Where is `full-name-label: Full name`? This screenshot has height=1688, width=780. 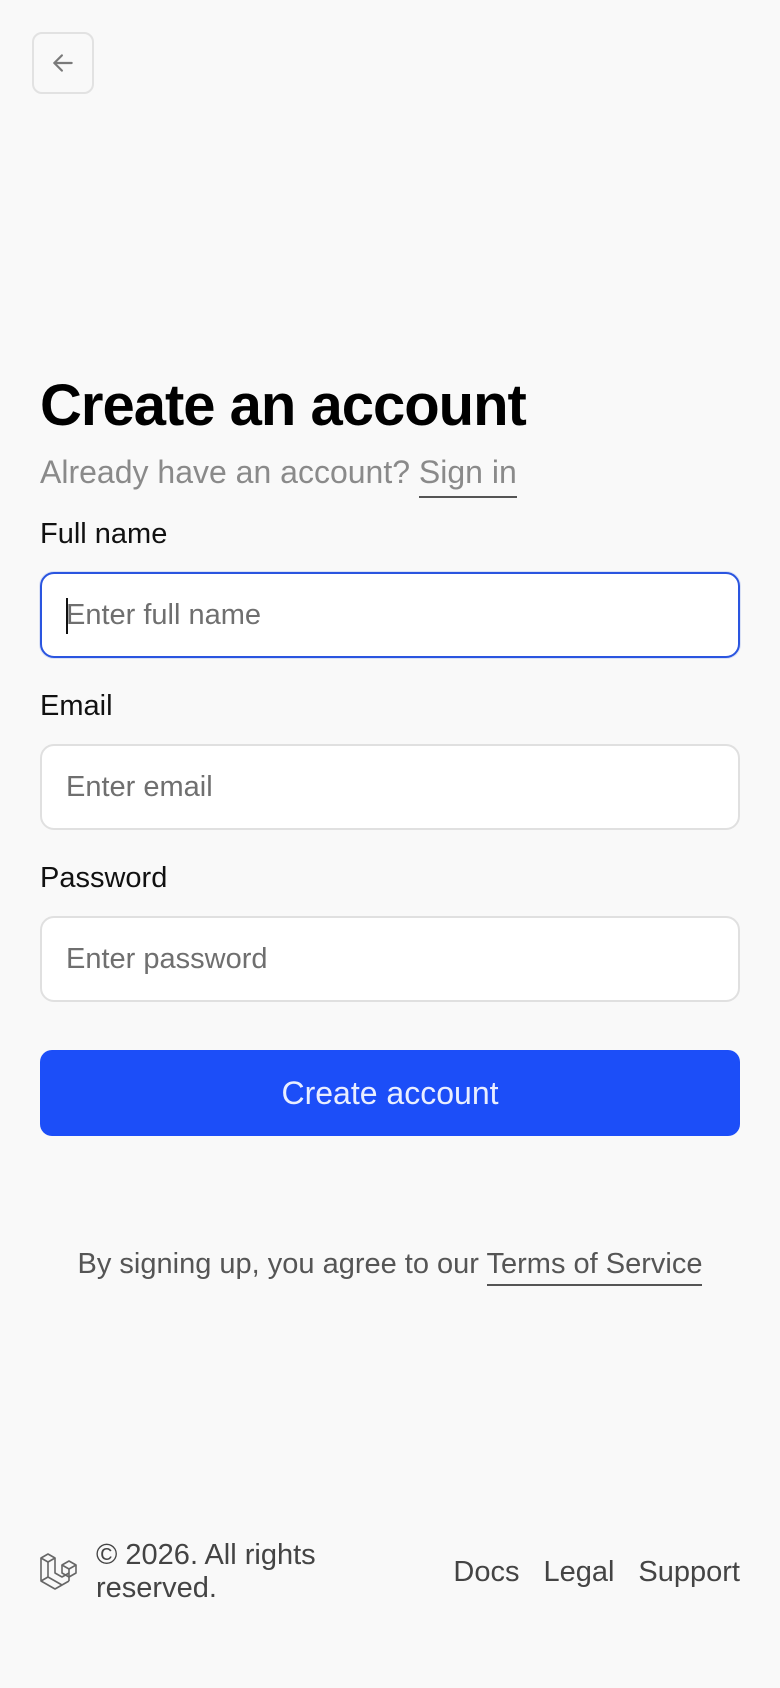
full-name-label: Full name is located at coordinates (104, 534).